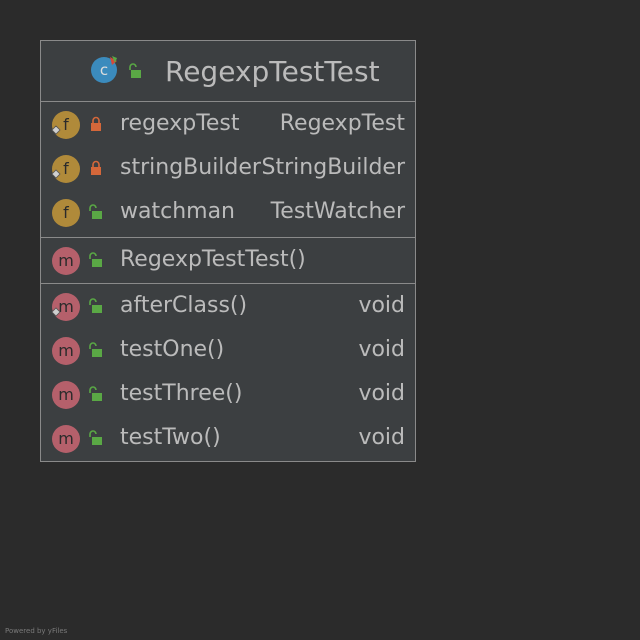 The image size is (640, 640). I want to click on constructor-row: m RegexpTestTest(), so click(228, 260).